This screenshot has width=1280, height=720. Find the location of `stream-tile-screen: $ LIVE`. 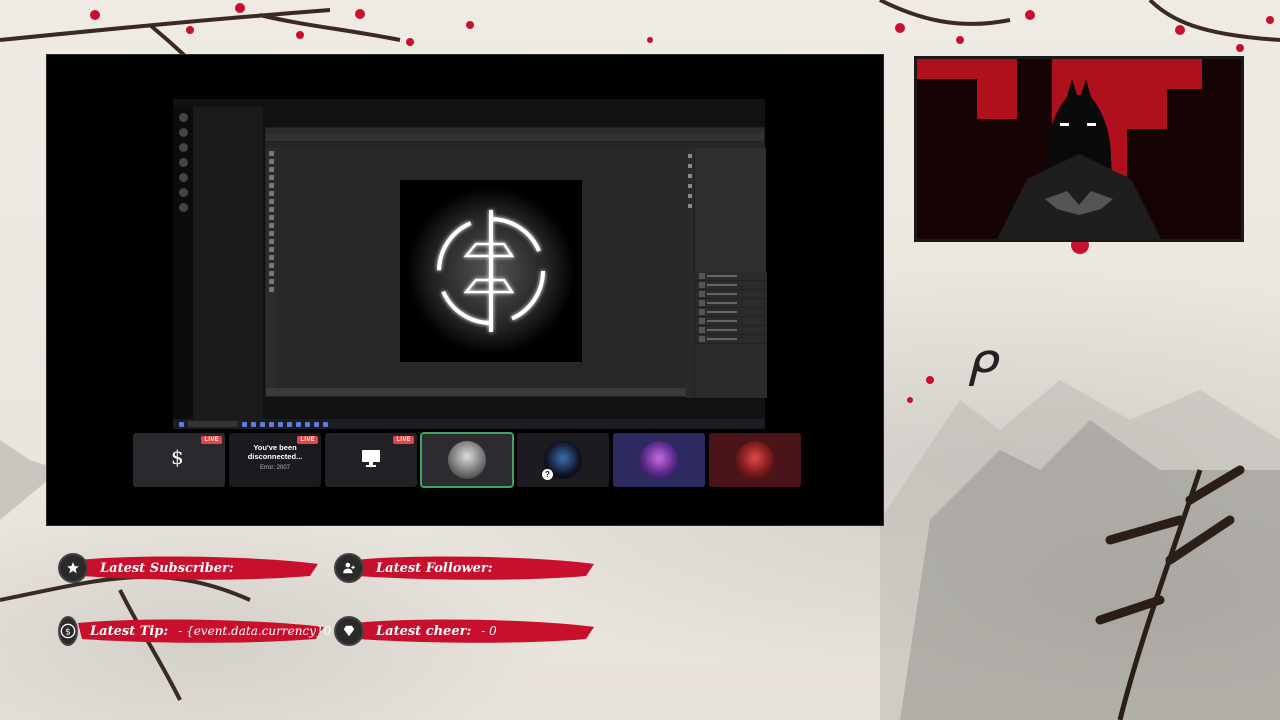

stream-tile-screen: $ LIVE is located at coordinates (179, 460).